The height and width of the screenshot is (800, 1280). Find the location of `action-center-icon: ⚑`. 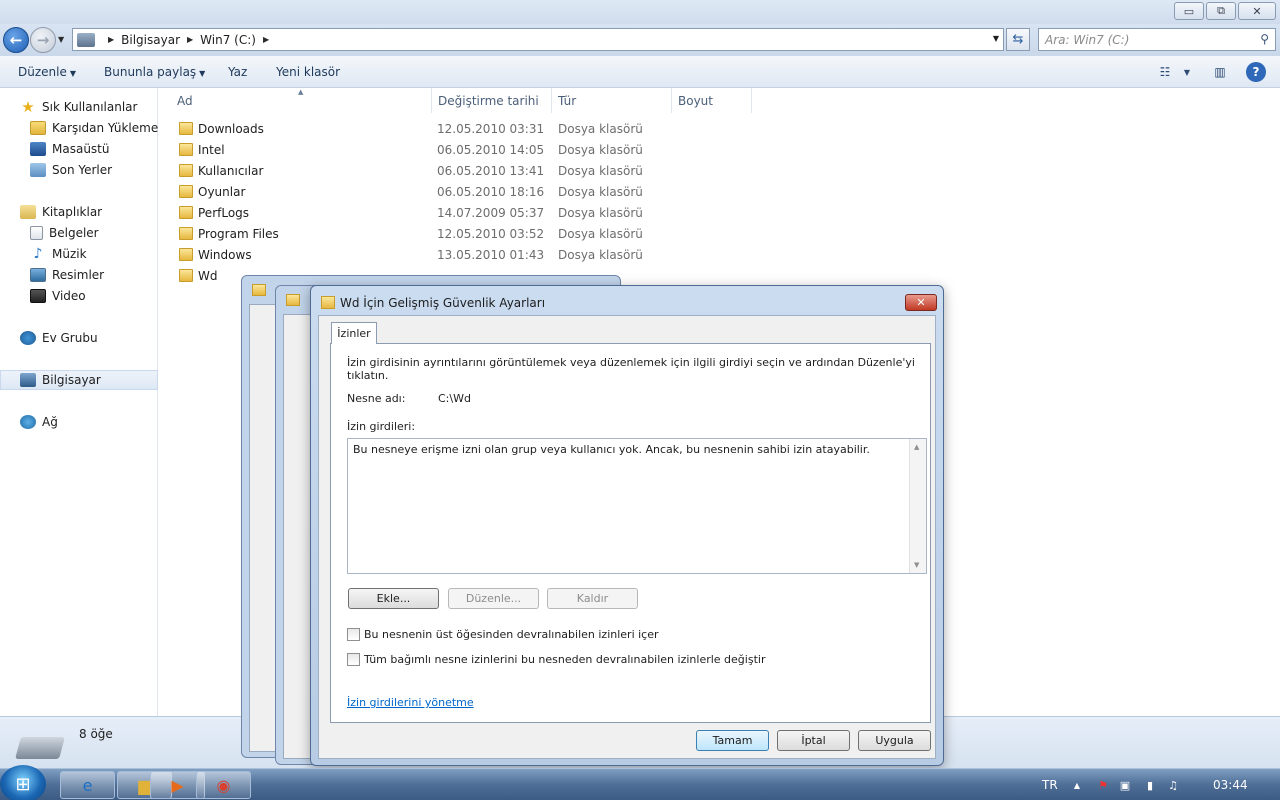

action-center-icon: ⚑ is located at coordinates (1103, 785).